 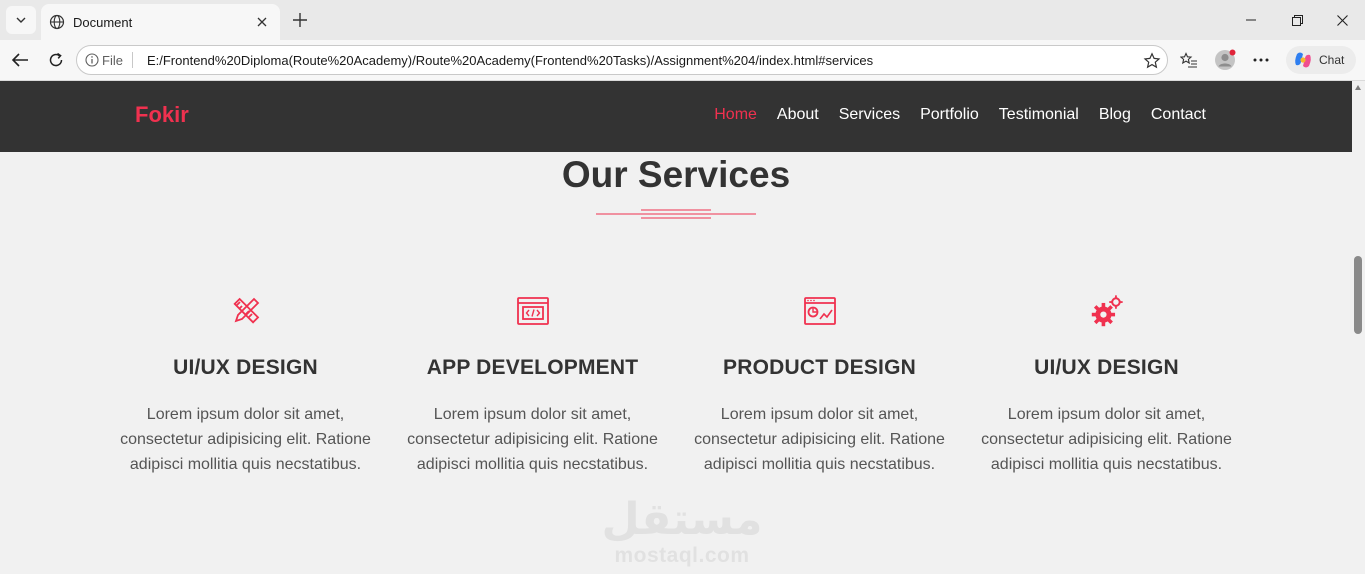 I want to click on title-divider, so click(x=676, y=214).